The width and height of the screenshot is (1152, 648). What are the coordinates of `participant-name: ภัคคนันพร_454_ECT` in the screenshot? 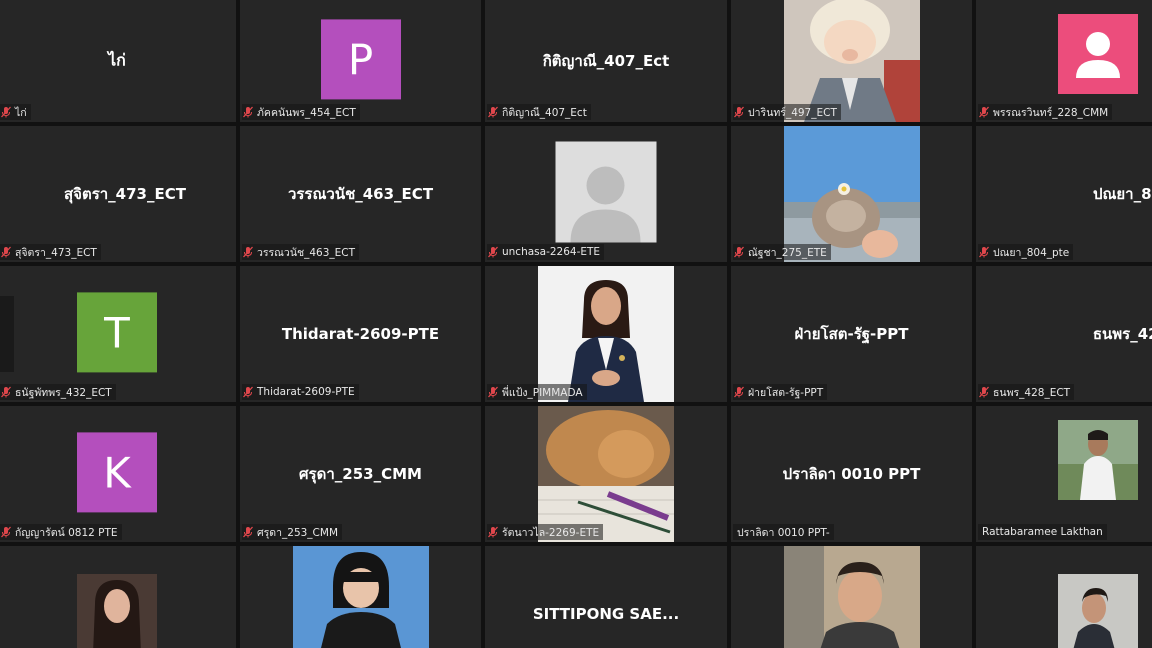 It's located at (306, 112).